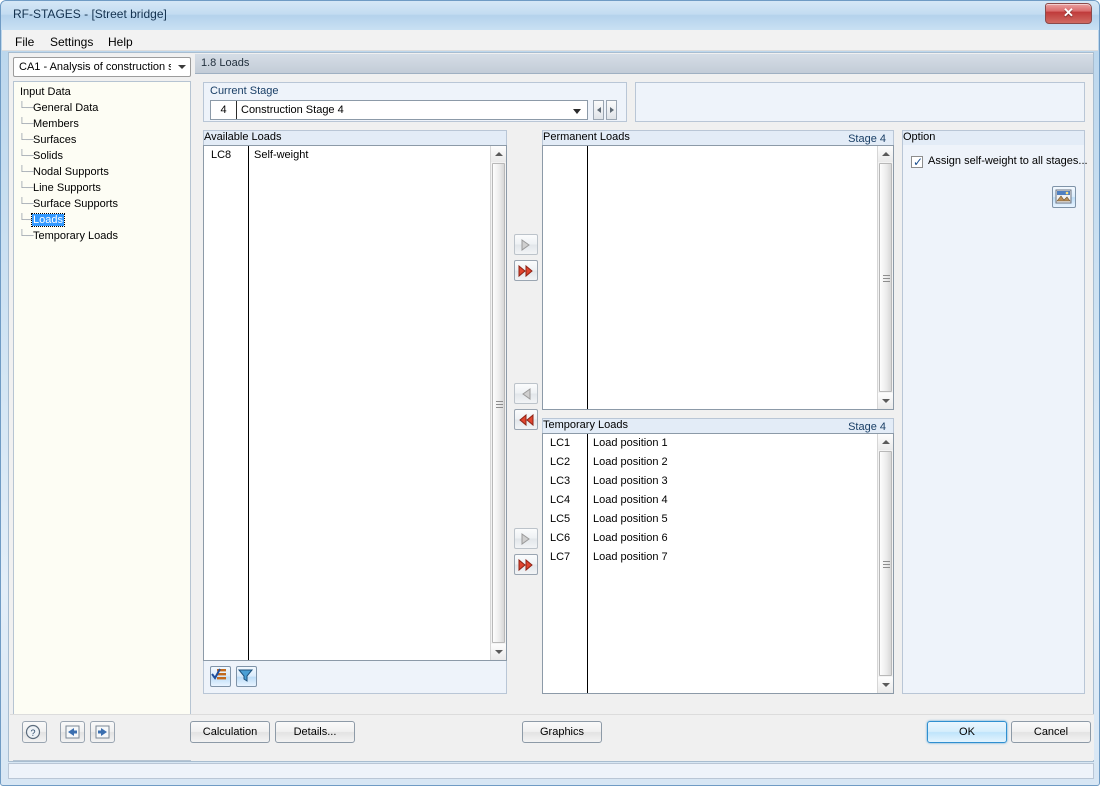 Image resolution: width=1100 pixels, height=786 pixels. Describe the element at coordinates (993, 137) in the screenshot. I see `option-header: Option` at that location.